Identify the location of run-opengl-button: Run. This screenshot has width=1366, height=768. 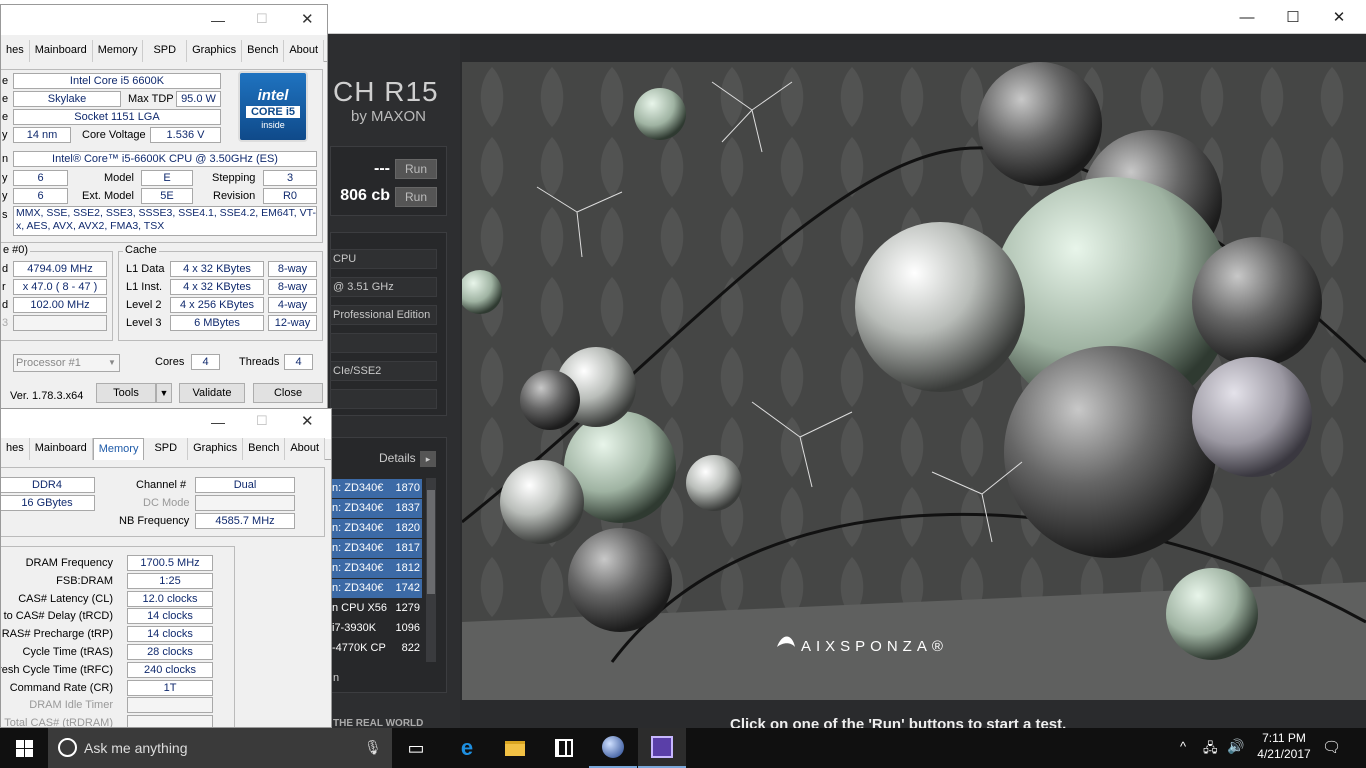
(416, 169).